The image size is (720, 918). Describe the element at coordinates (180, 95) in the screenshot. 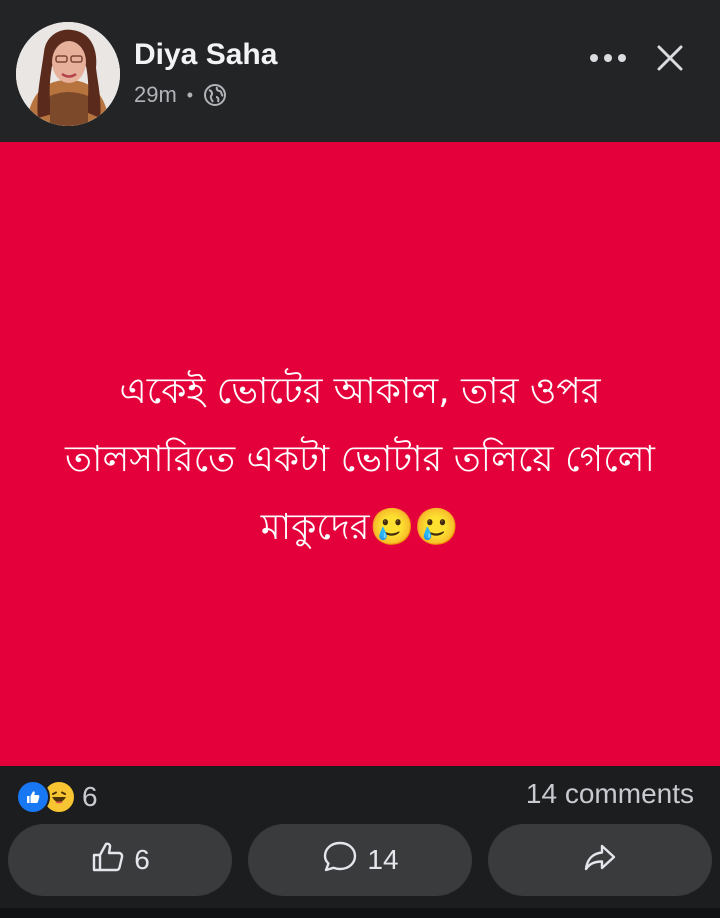

I see `post-meta: 29m •` at that location.